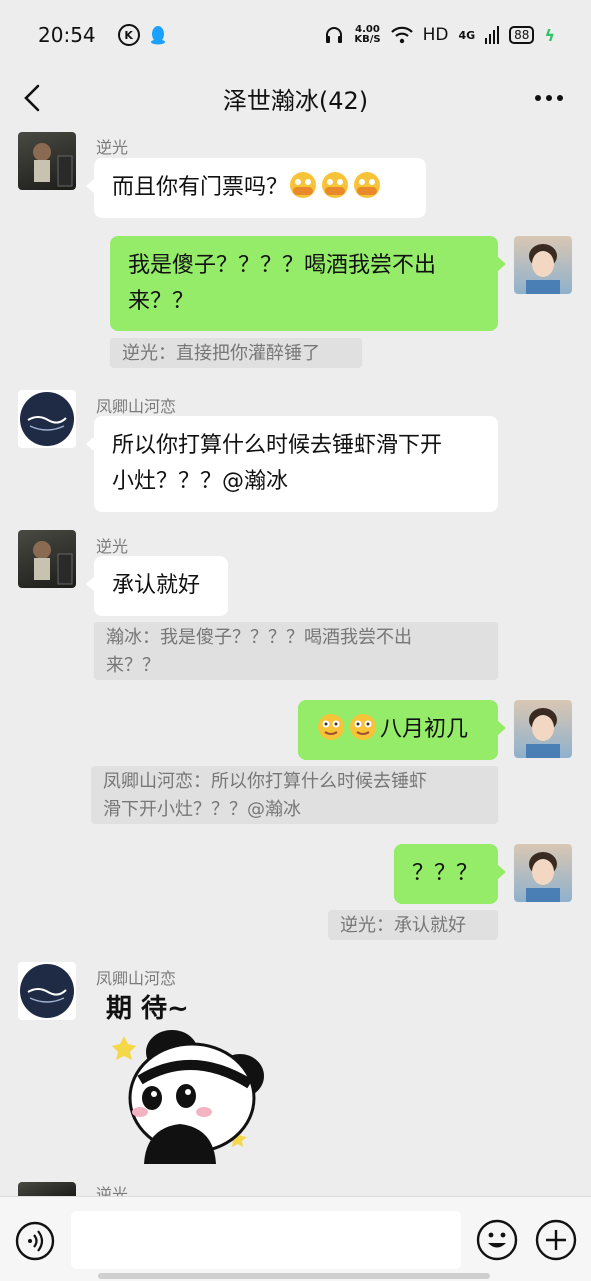 This screenshot has height=1281, width=591. I want to click on status-time: 20:54, so click(67, 35).